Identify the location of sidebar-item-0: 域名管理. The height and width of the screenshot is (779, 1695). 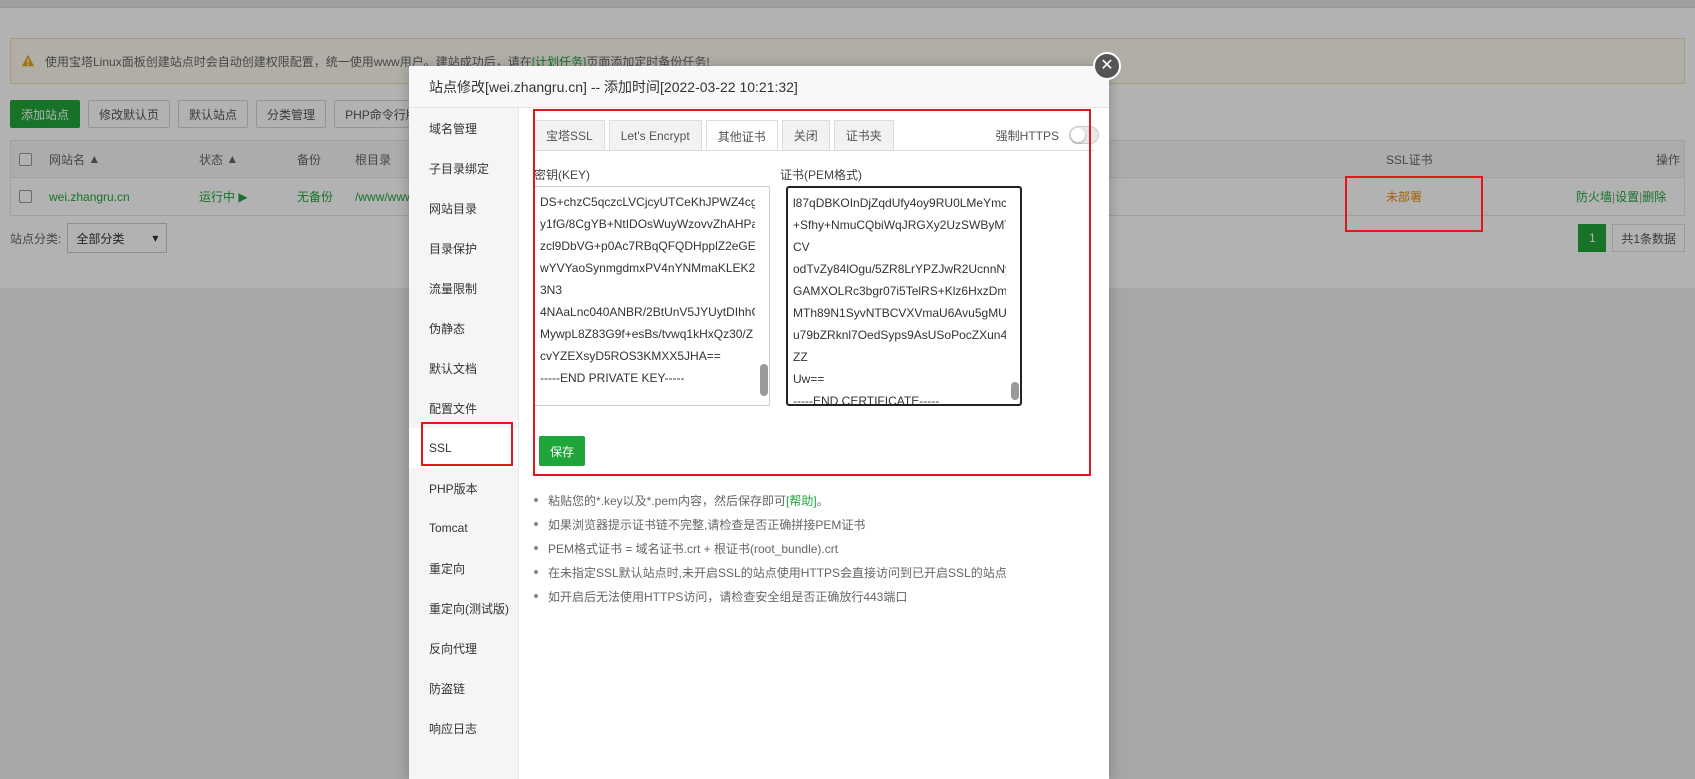
(463, 128).